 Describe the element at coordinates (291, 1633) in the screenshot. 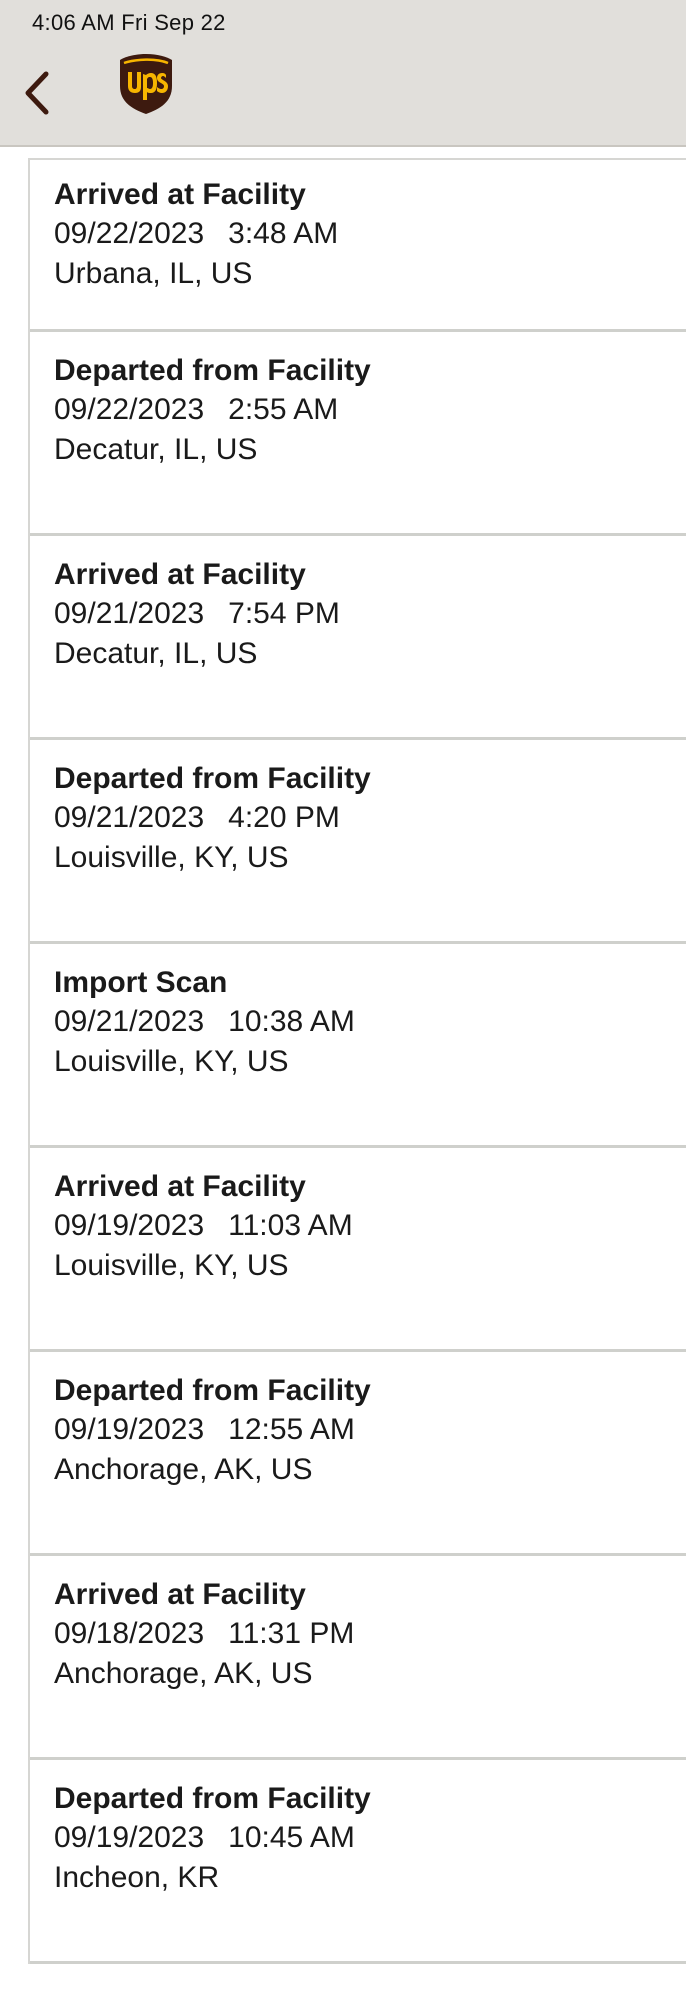

I see `event-time: 11:31 PM` at that location.